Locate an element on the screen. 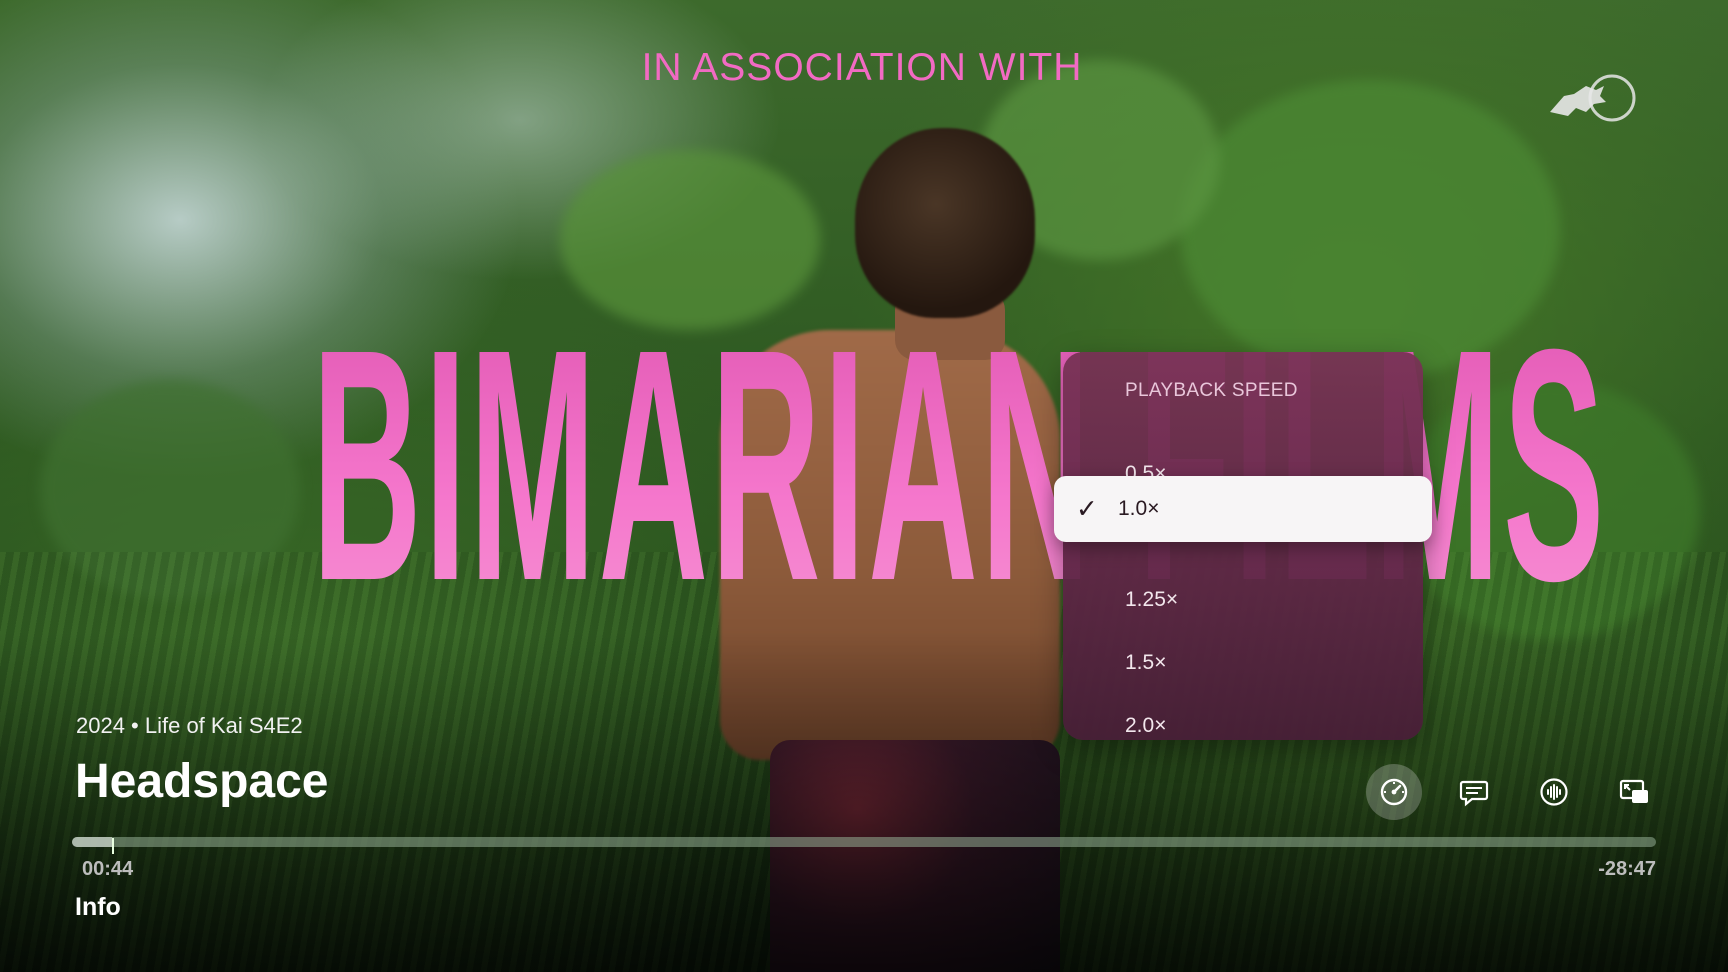 The height and width of the screenshot is (972, 1728). picture-in-picture-icon is located at coordinates (1633, 791).